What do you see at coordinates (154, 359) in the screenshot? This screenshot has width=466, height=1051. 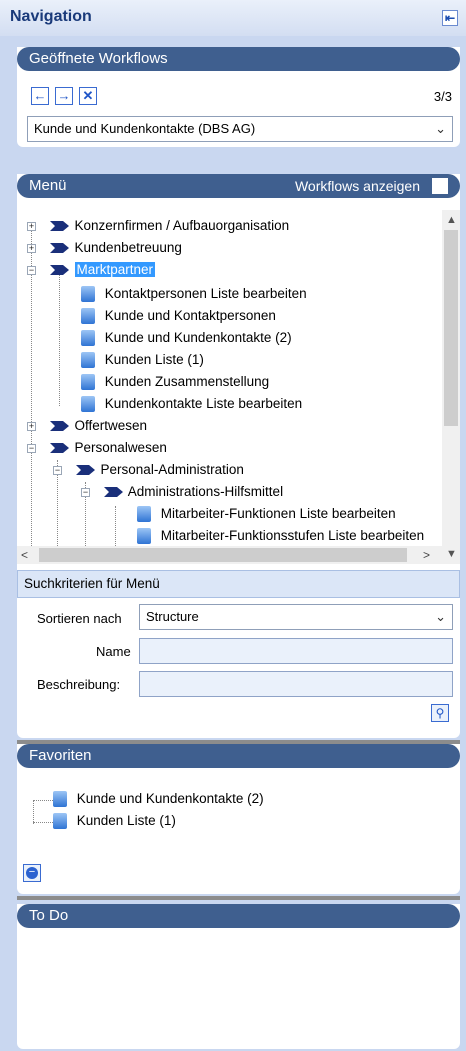 I see `tree-item-label: Kunden Liste (1)` at bounding box center [154, 359].